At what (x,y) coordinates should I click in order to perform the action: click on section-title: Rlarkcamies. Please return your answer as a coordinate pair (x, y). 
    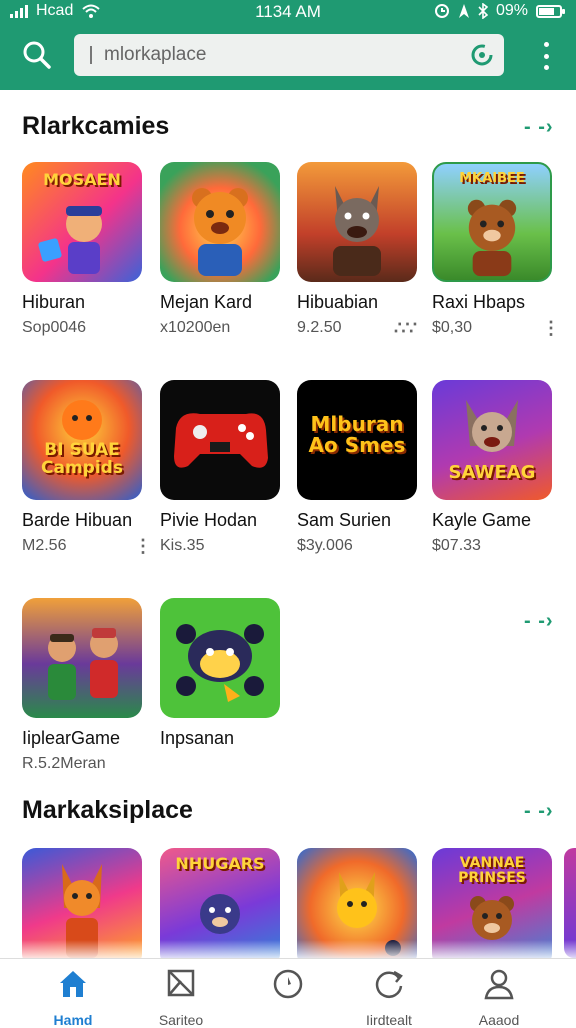
    Looking at the image, I should click on (96, 126).